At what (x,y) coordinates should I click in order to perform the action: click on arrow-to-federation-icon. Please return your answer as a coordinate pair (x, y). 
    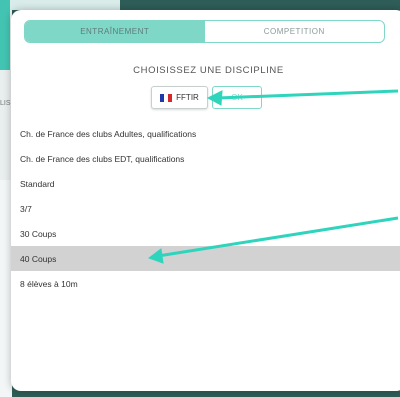
    Looking at the image, I should click on (302, 97).